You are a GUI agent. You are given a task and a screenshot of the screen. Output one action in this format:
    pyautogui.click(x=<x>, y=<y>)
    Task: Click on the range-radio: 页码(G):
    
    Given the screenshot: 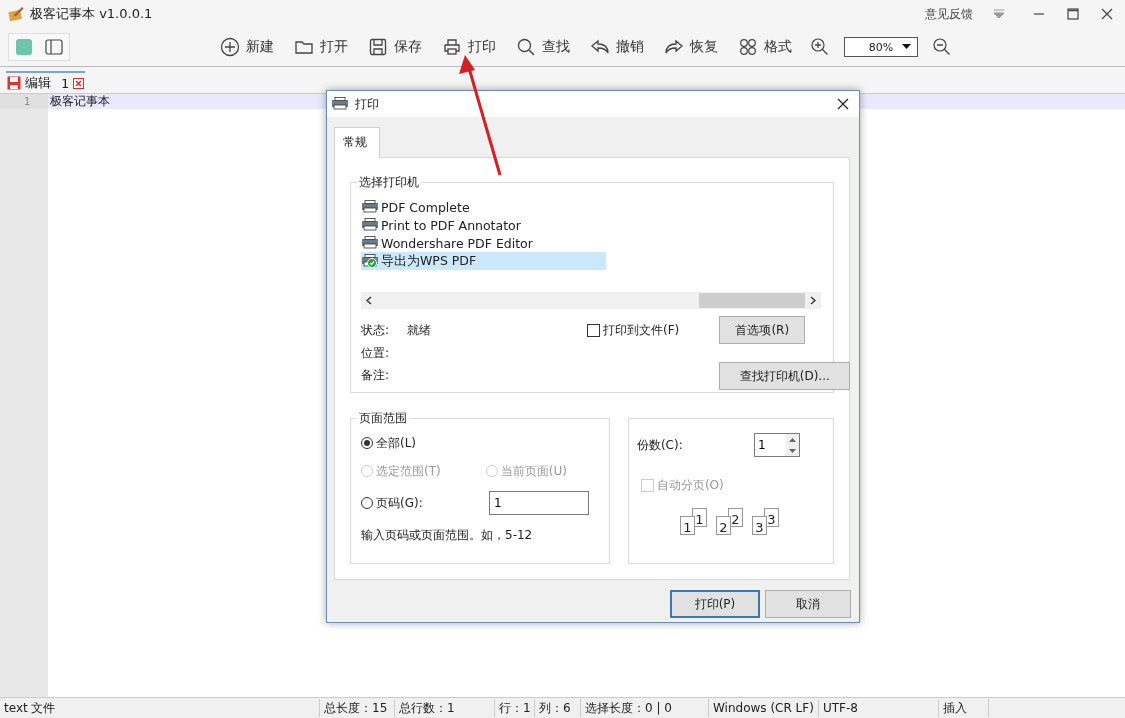 What is the action you would take?
    pyautogui.click(x=392, y=503)
    